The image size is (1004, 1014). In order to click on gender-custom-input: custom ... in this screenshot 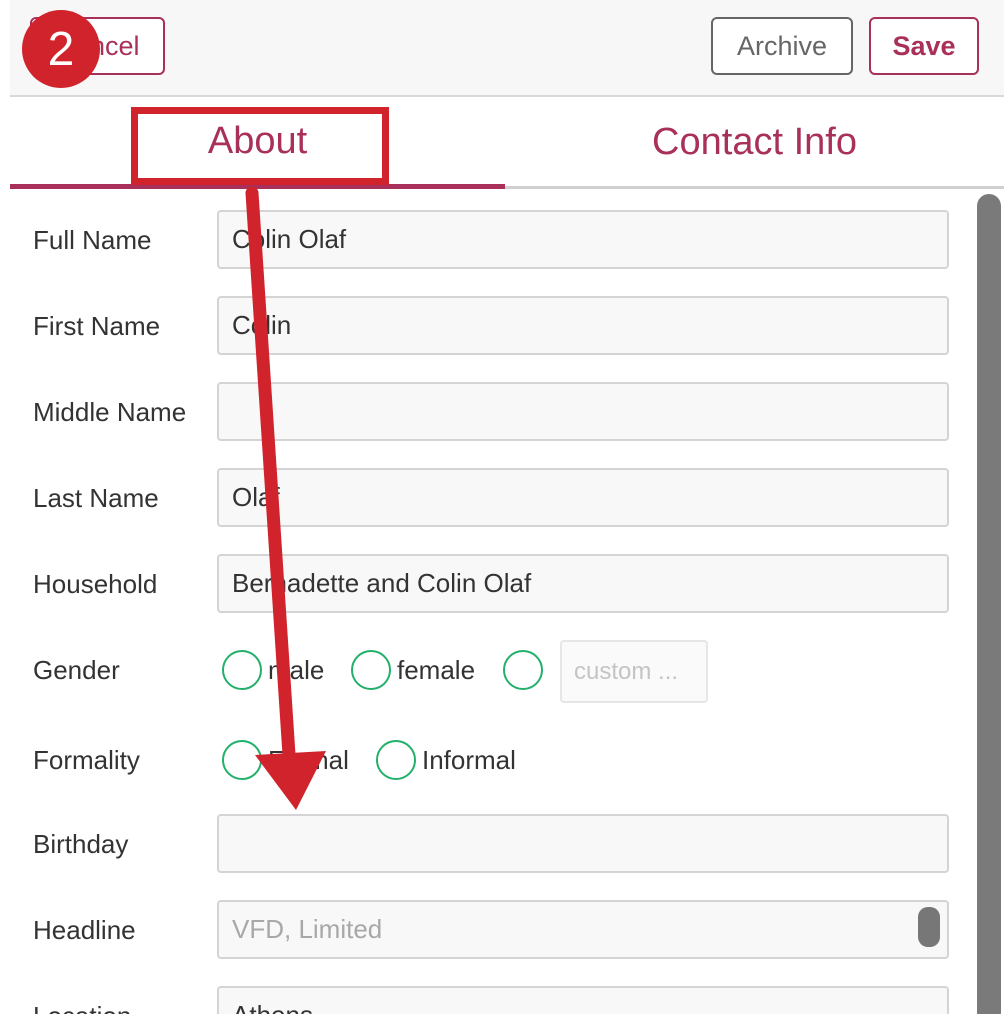, I will do `click(634, 671)`.